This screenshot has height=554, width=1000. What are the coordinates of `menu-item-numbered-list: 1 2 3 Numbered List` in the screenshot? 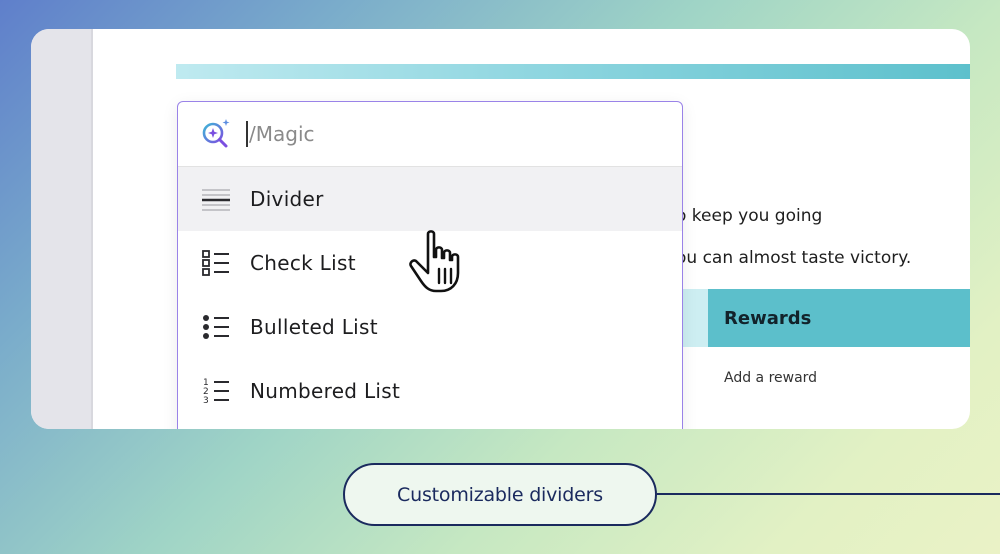 It's located at (430, 391).